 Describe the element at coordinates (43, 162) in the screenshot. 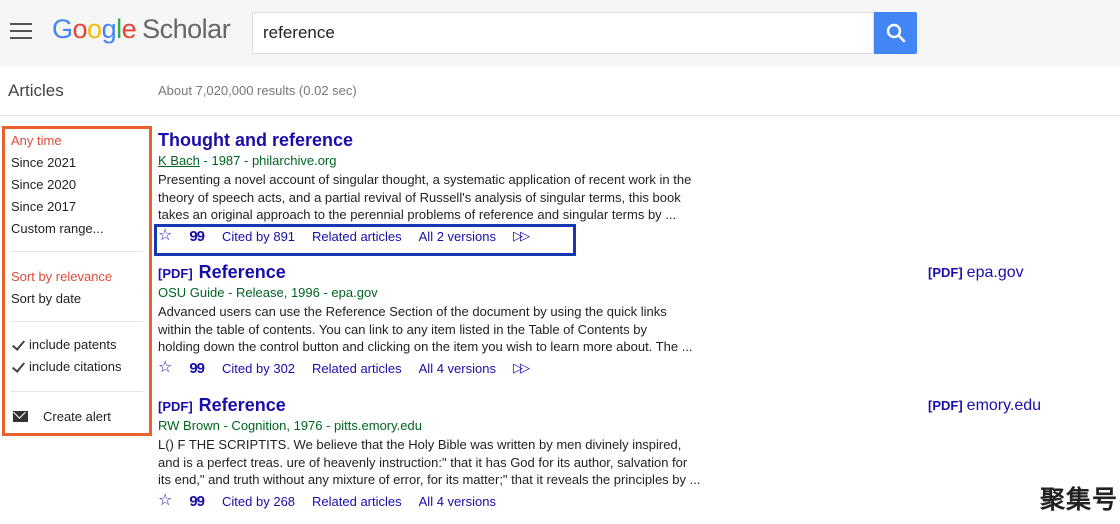

I see `filter-since-2021: Since 2021` at that location.